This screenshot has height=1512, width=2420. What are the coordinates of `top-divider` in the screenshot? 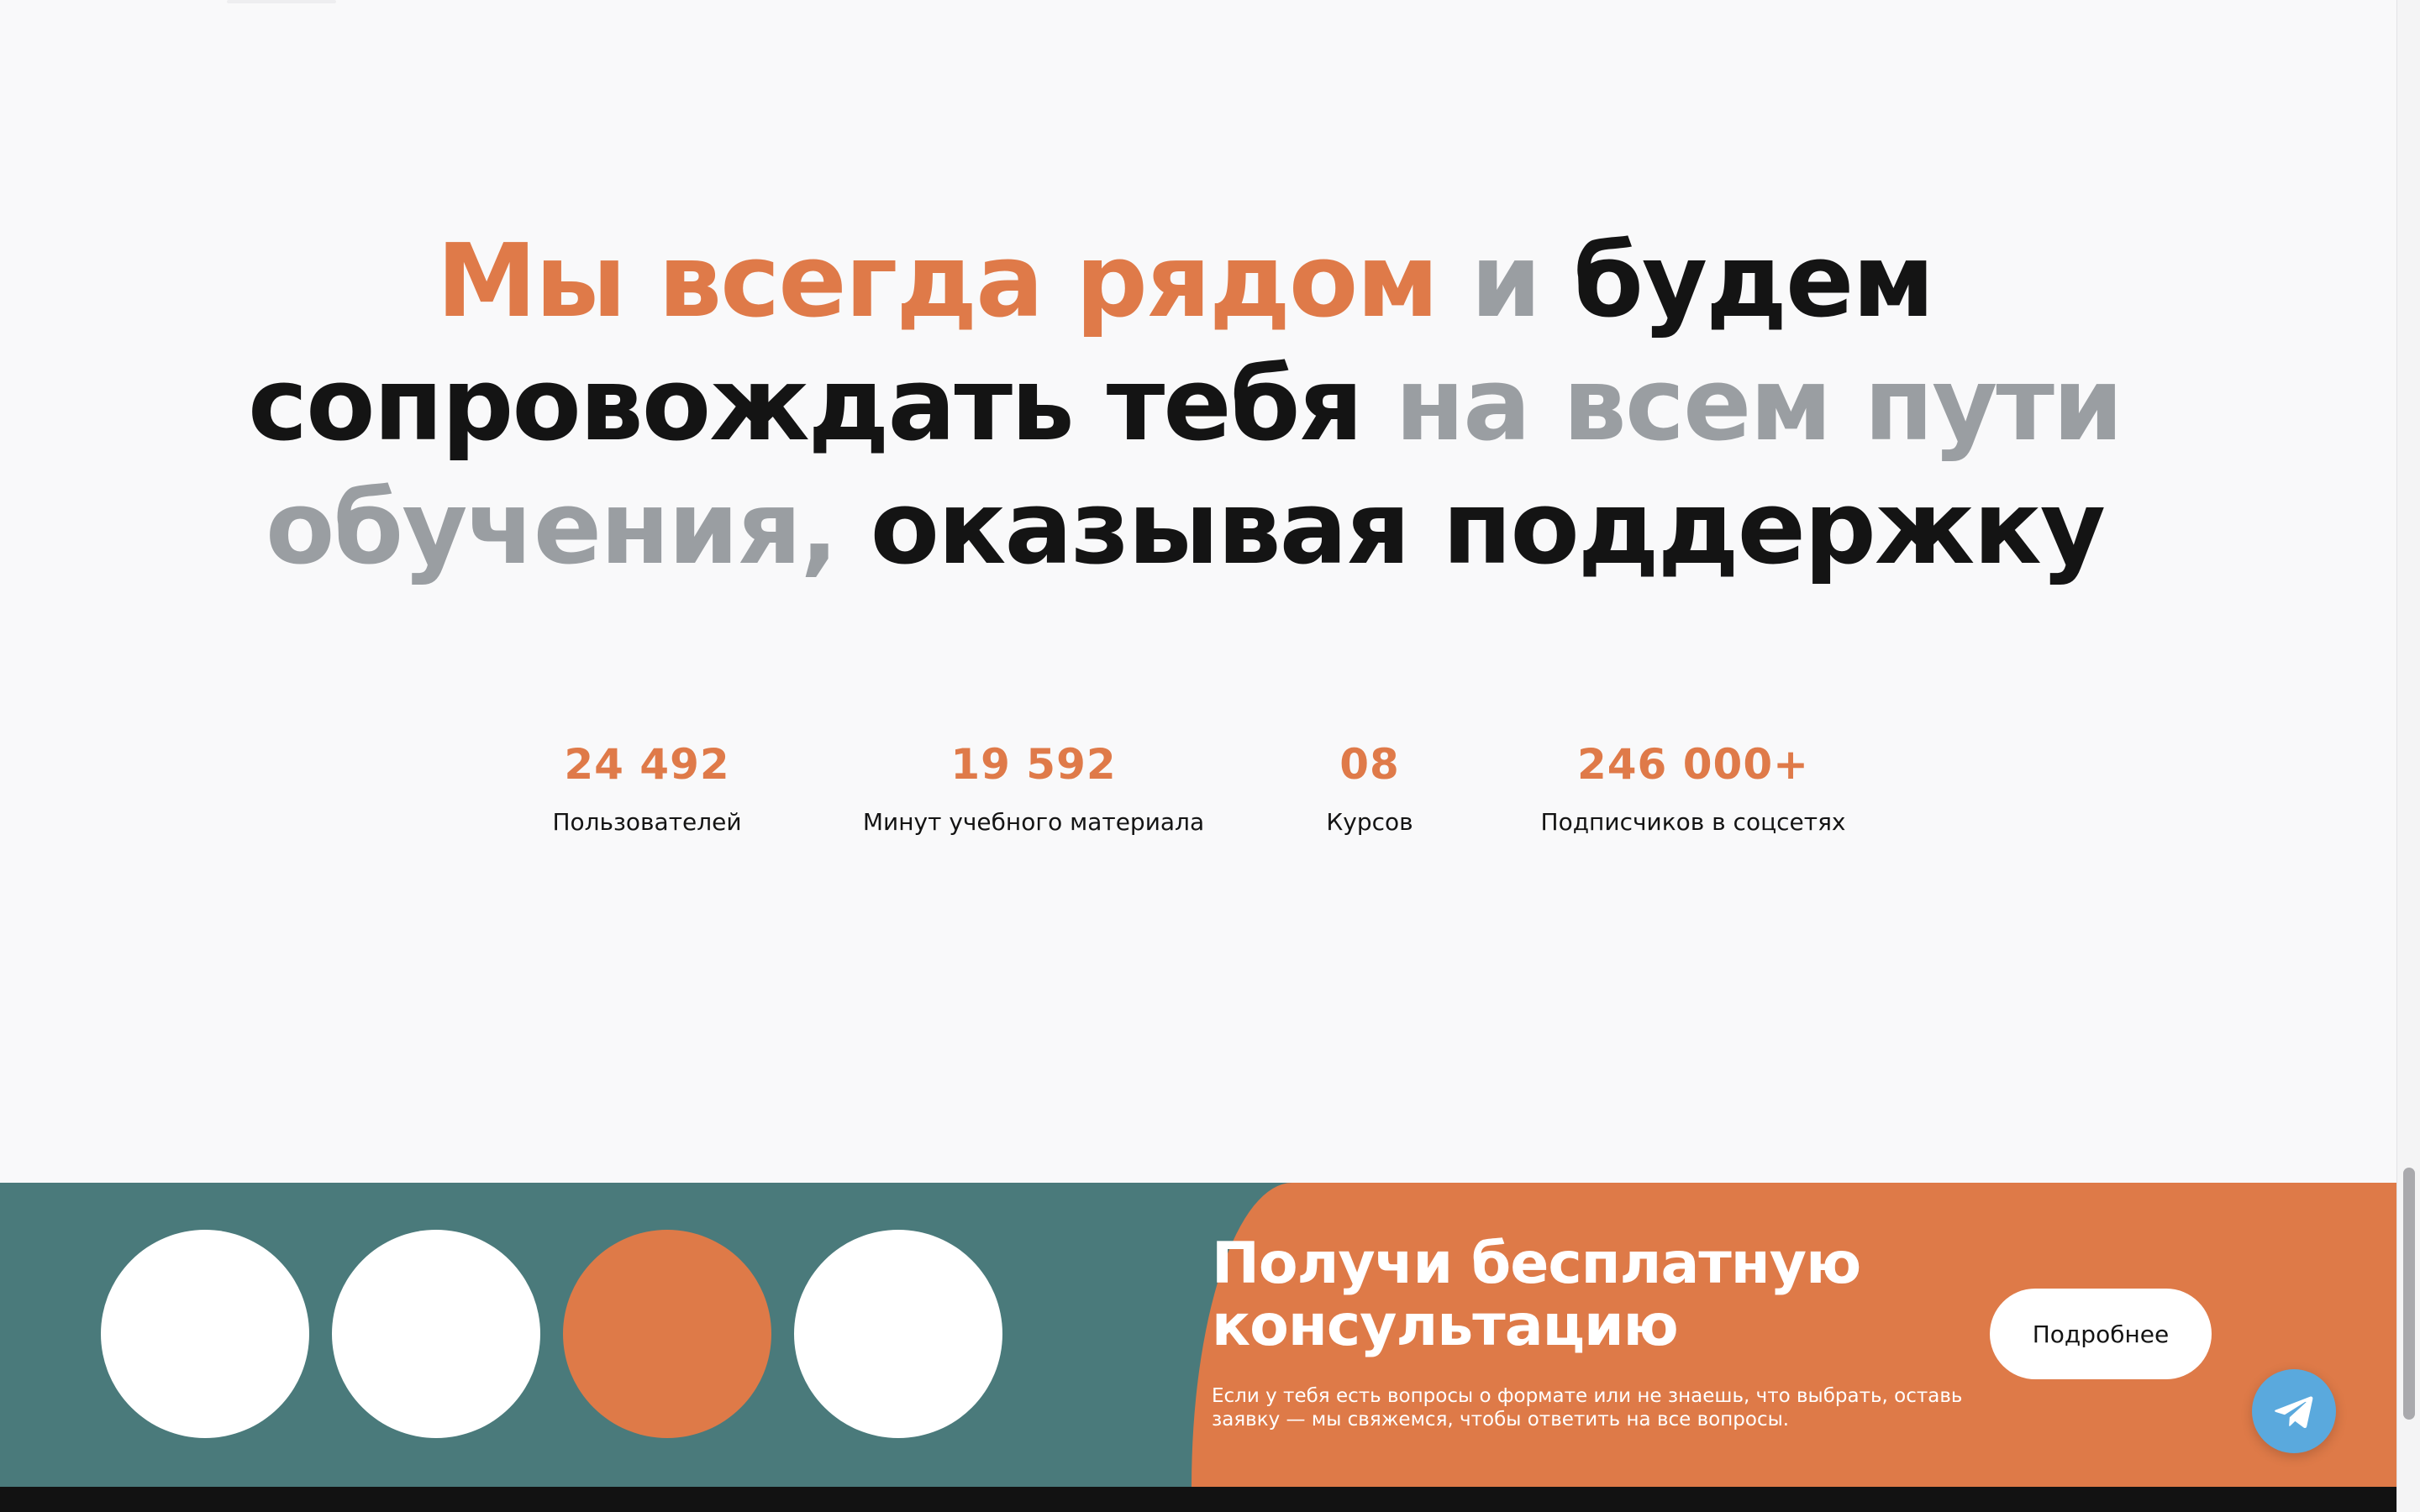 It's located at (281, 1).